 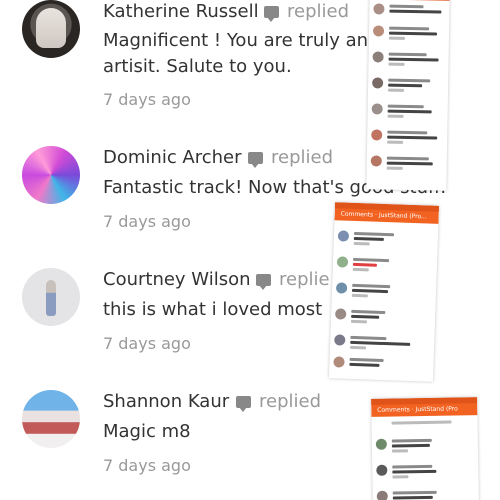 What do you see at coordinates (166, 401) in the screenshot?
I see `comment-author: Shannon Kaur` at bounding box center [166, 401].